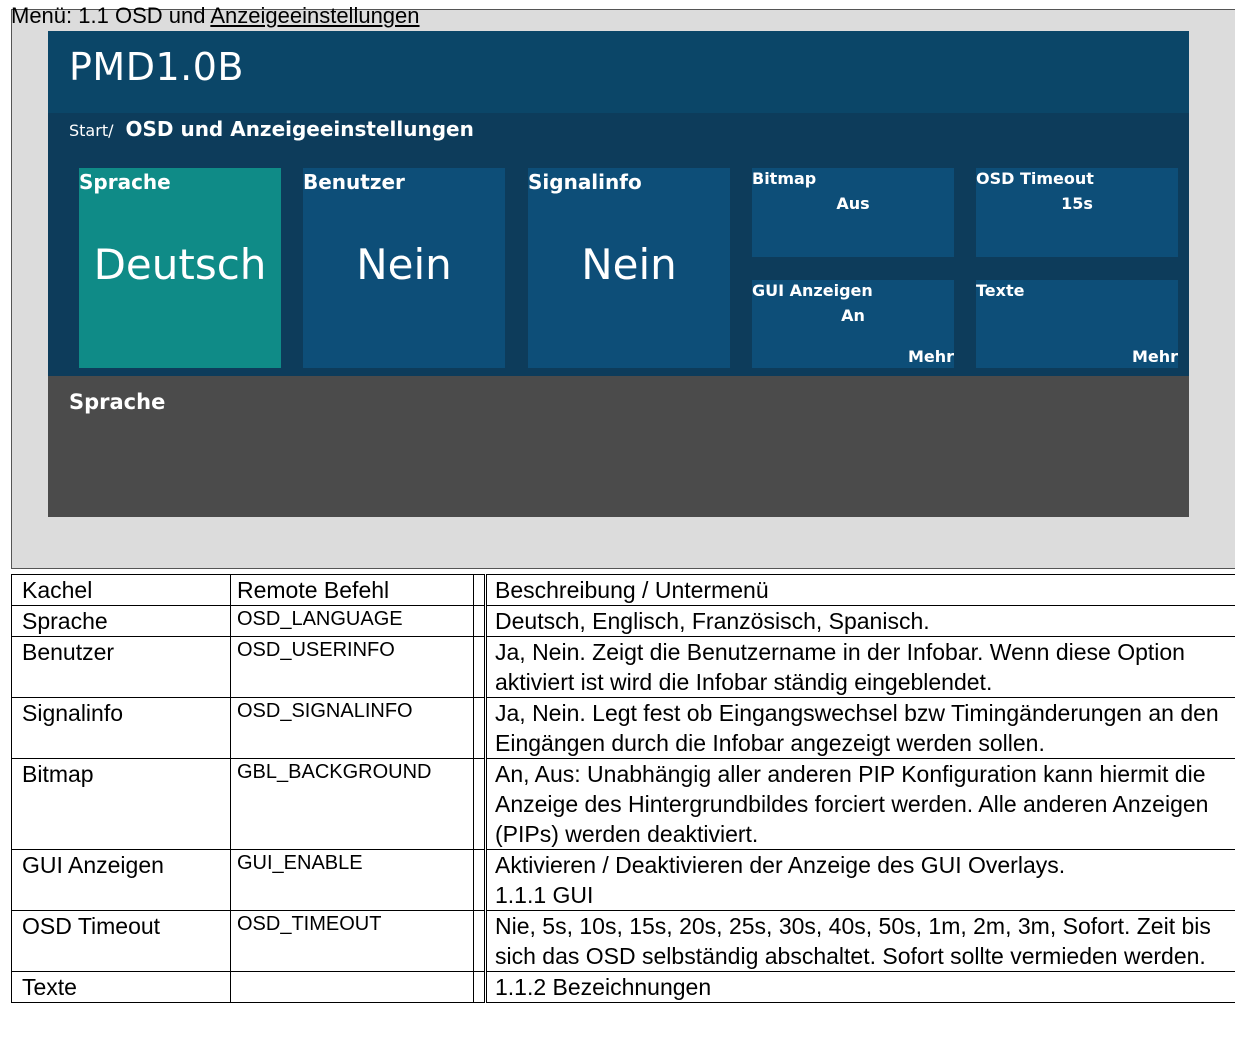 This screenshot has width=1235, height=1064. I want to click on tile-benutzer: Benutzer Nein, so click(404, 268).